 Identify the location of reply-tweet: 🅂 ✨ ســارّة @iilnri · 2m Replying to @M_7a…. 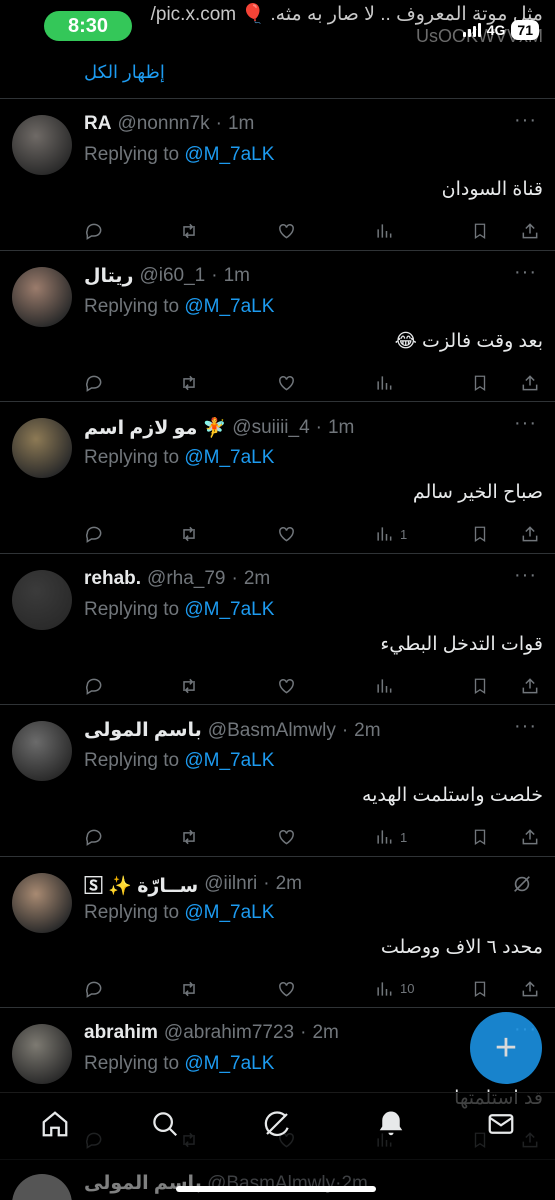
(277, 932).